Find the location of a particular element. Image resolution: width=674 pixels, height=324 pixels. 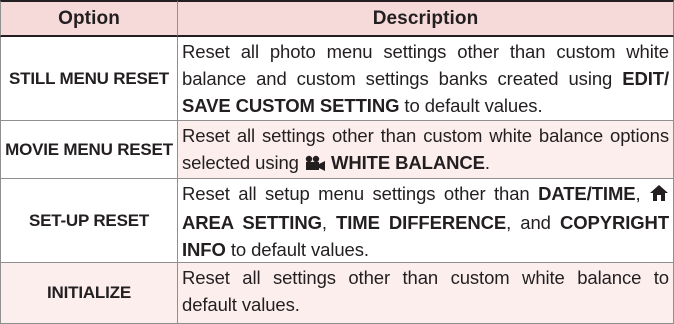

desc-text: . is located at coordinates (487, 162).